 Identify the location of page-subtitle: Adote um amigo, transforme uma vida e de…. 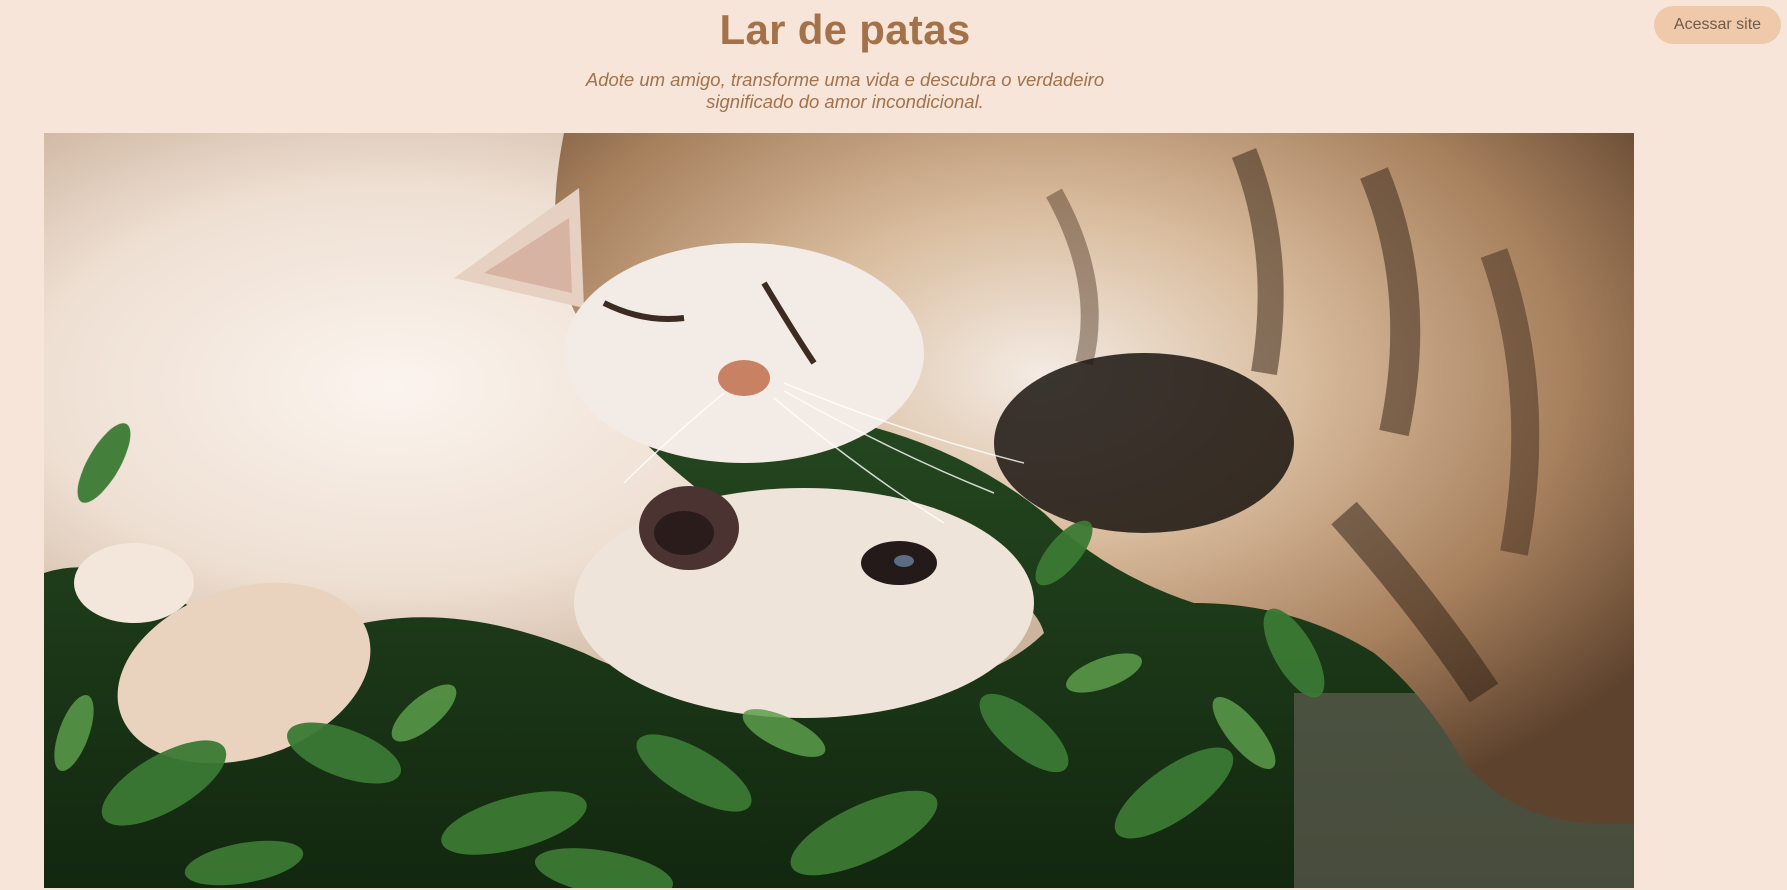
(845, 91).